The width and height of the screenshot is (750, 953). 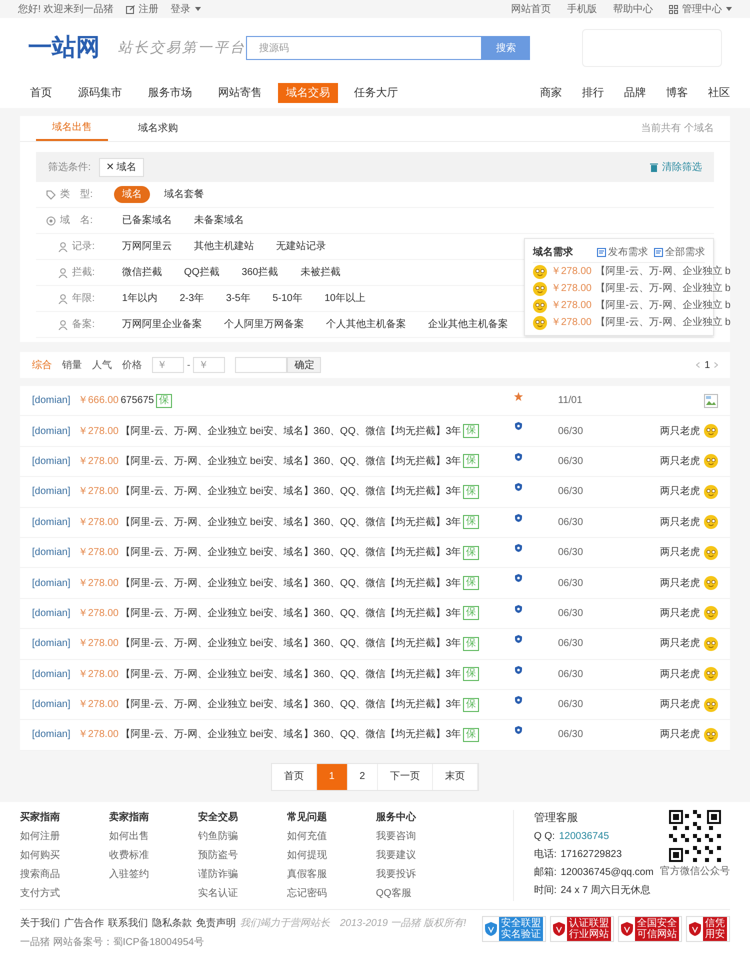 I want to click on filter-option: QQ拦截, so click(x=202, y=272).